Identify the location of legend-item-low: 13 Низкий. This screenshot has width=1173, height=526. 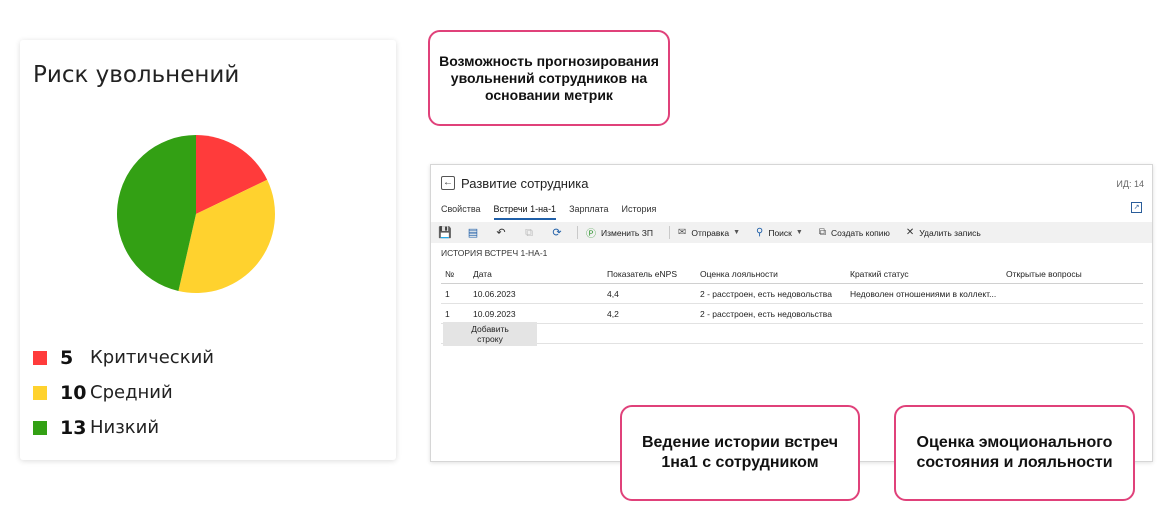
(123, 427).